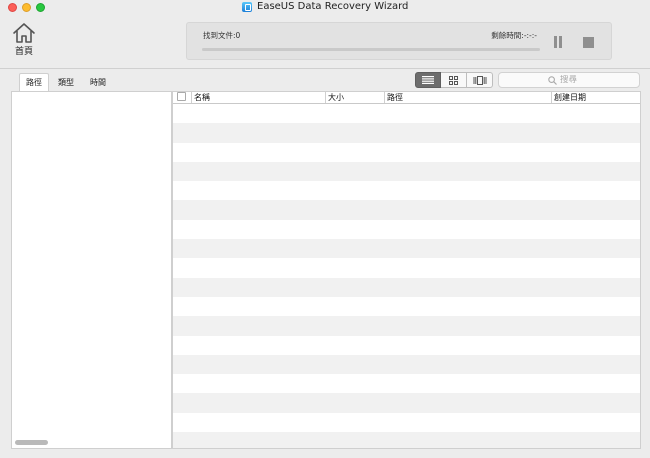  I want to click on scan-progress-panel: 找到文件:0 剩餘時間:-:-:-, so click(399, 41).